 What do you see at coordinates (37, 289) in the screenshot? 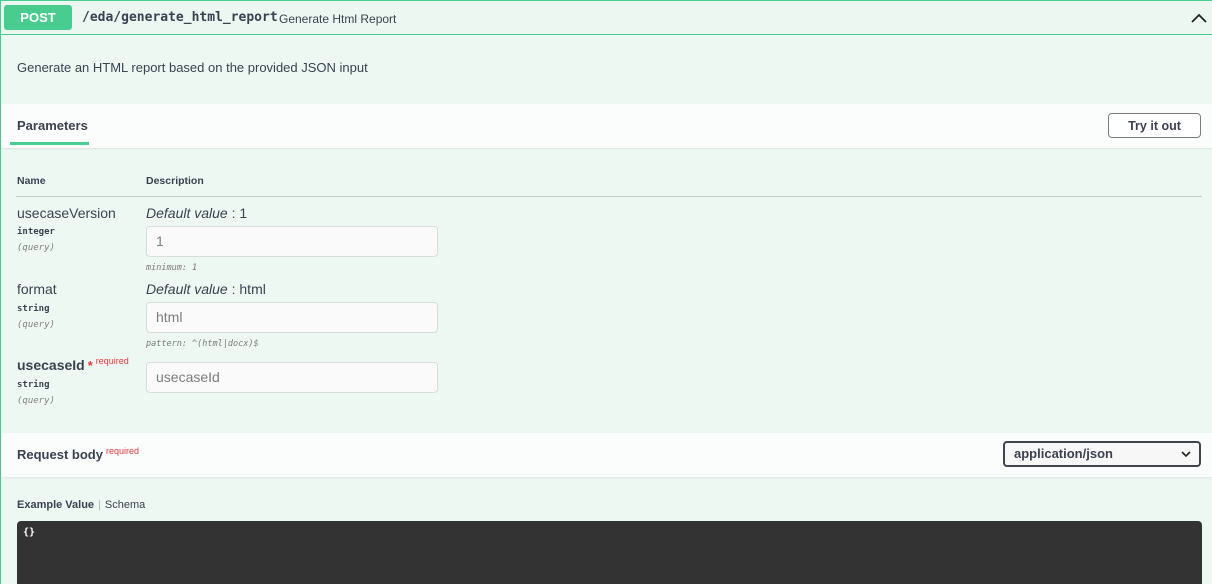
I see `param-name-format: format` at bounding box center [37, 289].